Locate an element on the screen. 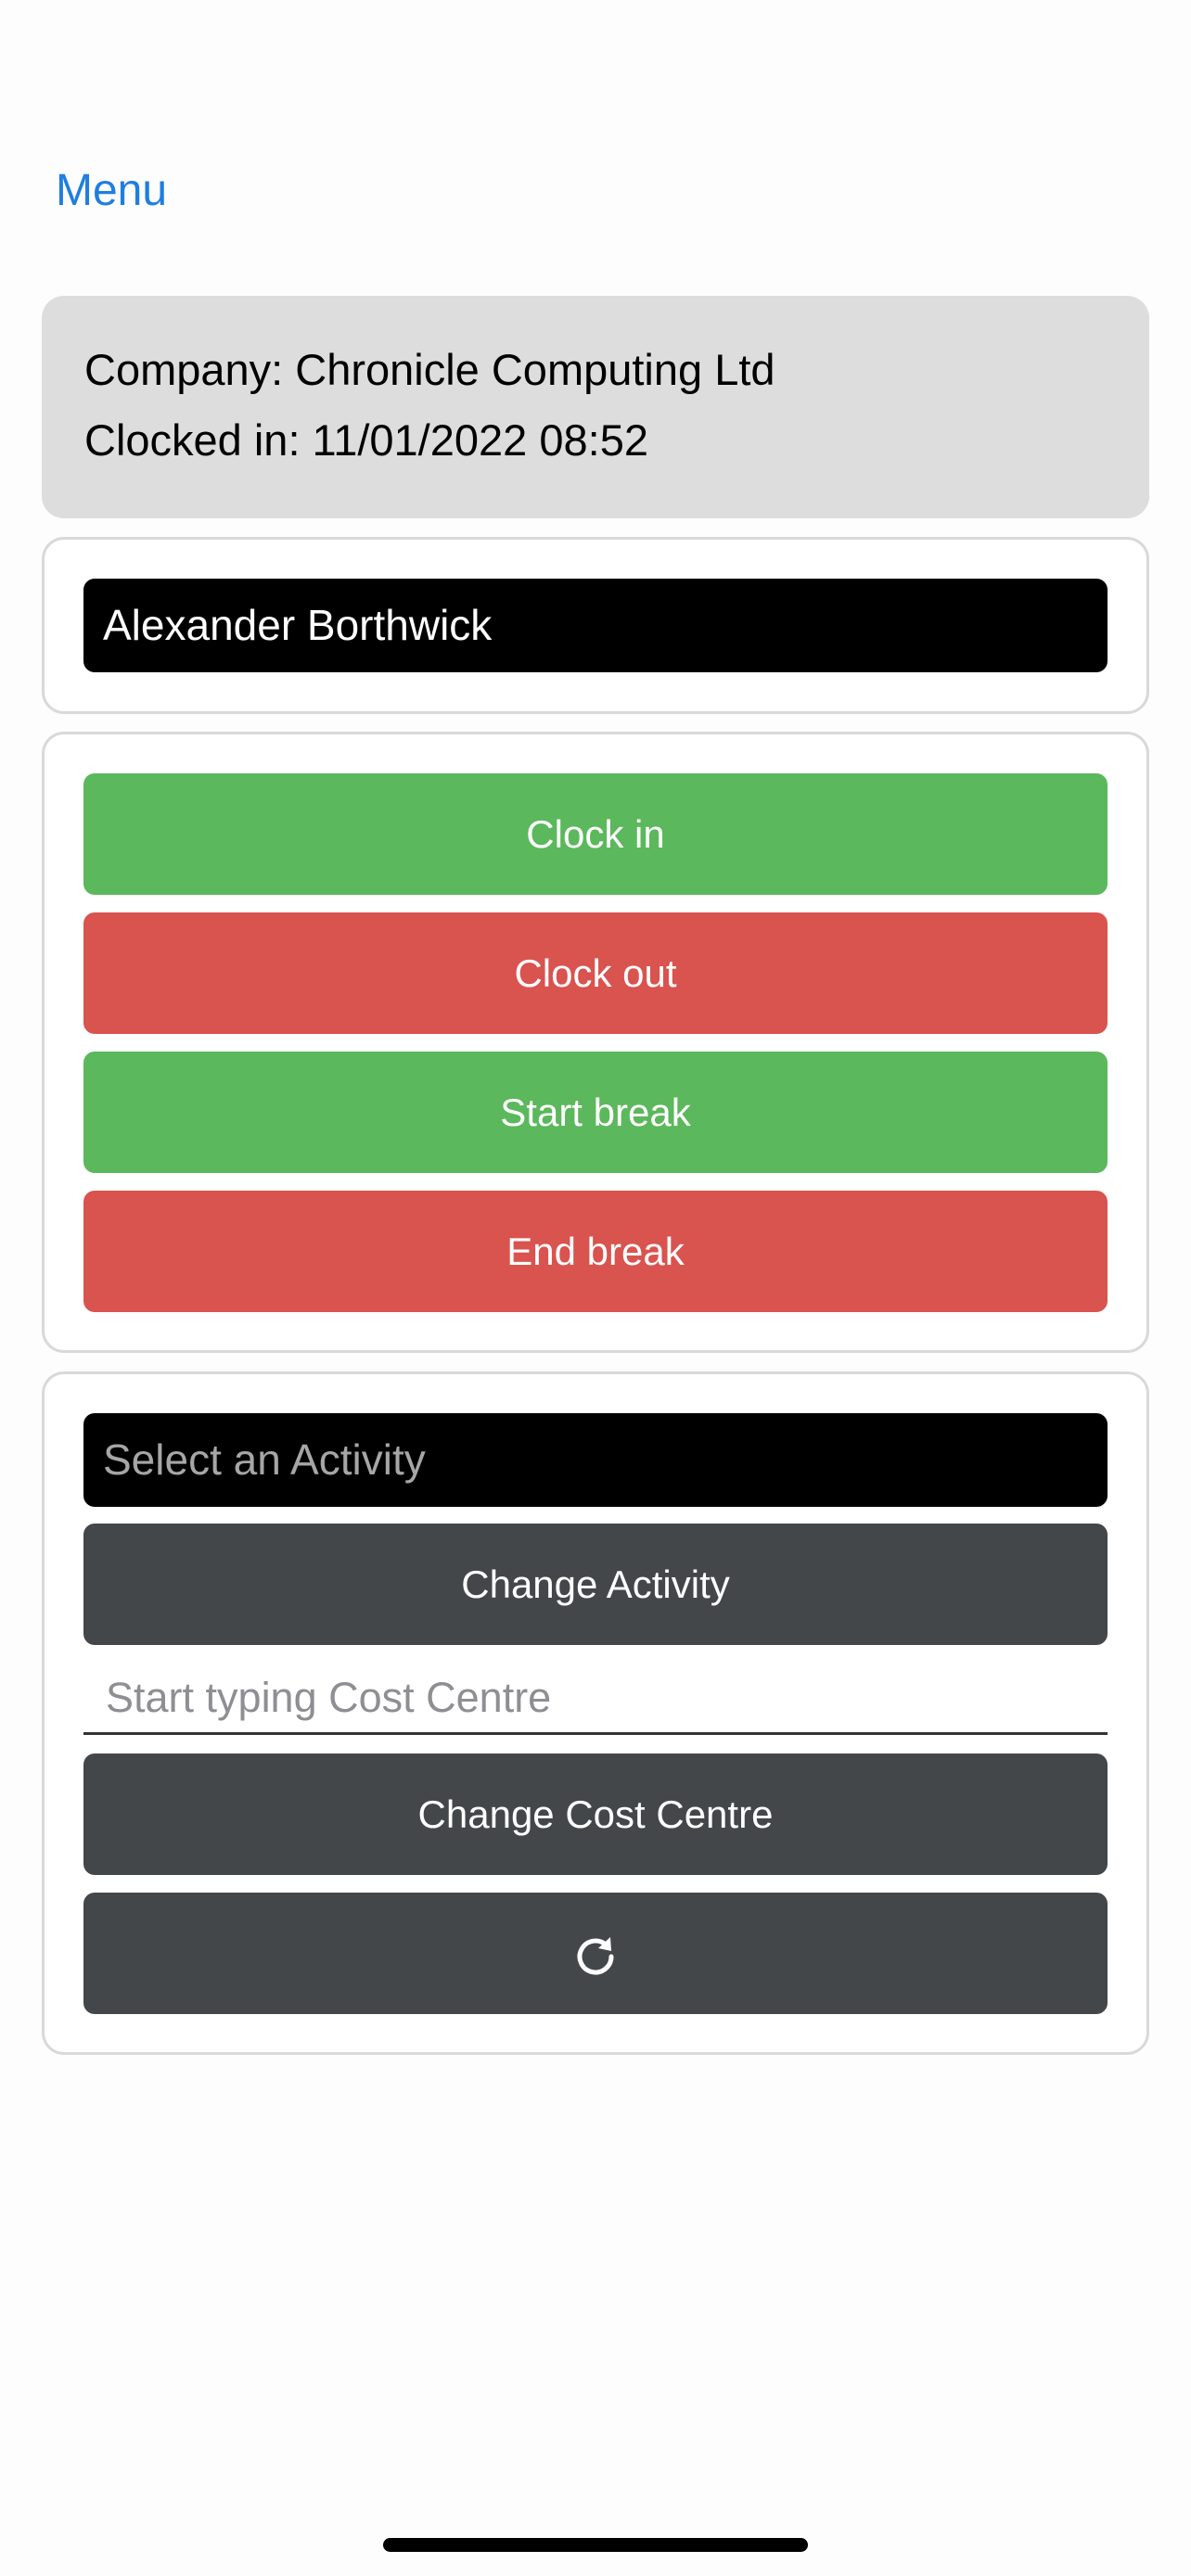  home-indicator is located at coordinates (595, 2545).